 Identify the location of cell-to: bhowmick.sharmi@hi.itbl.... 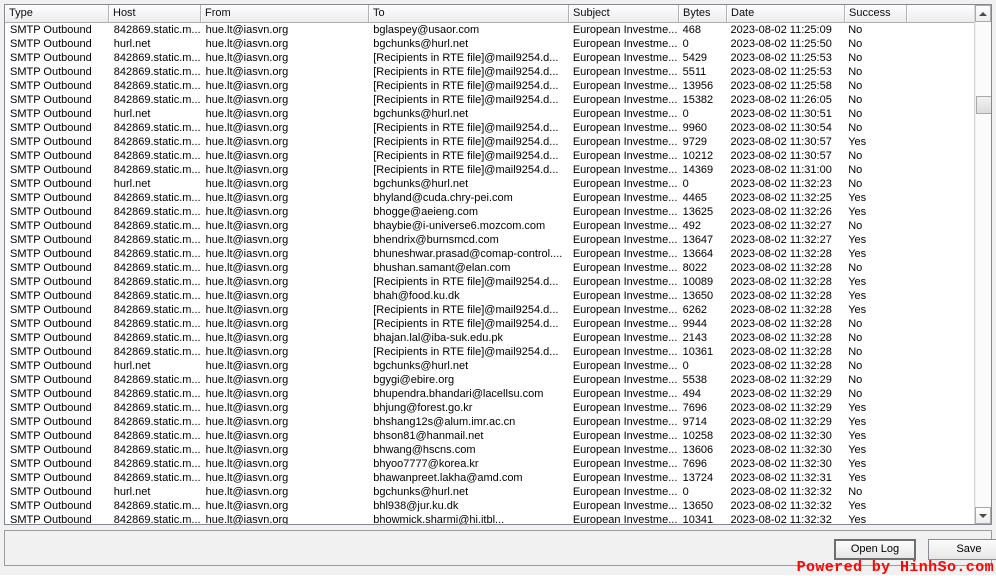
(439, 519).